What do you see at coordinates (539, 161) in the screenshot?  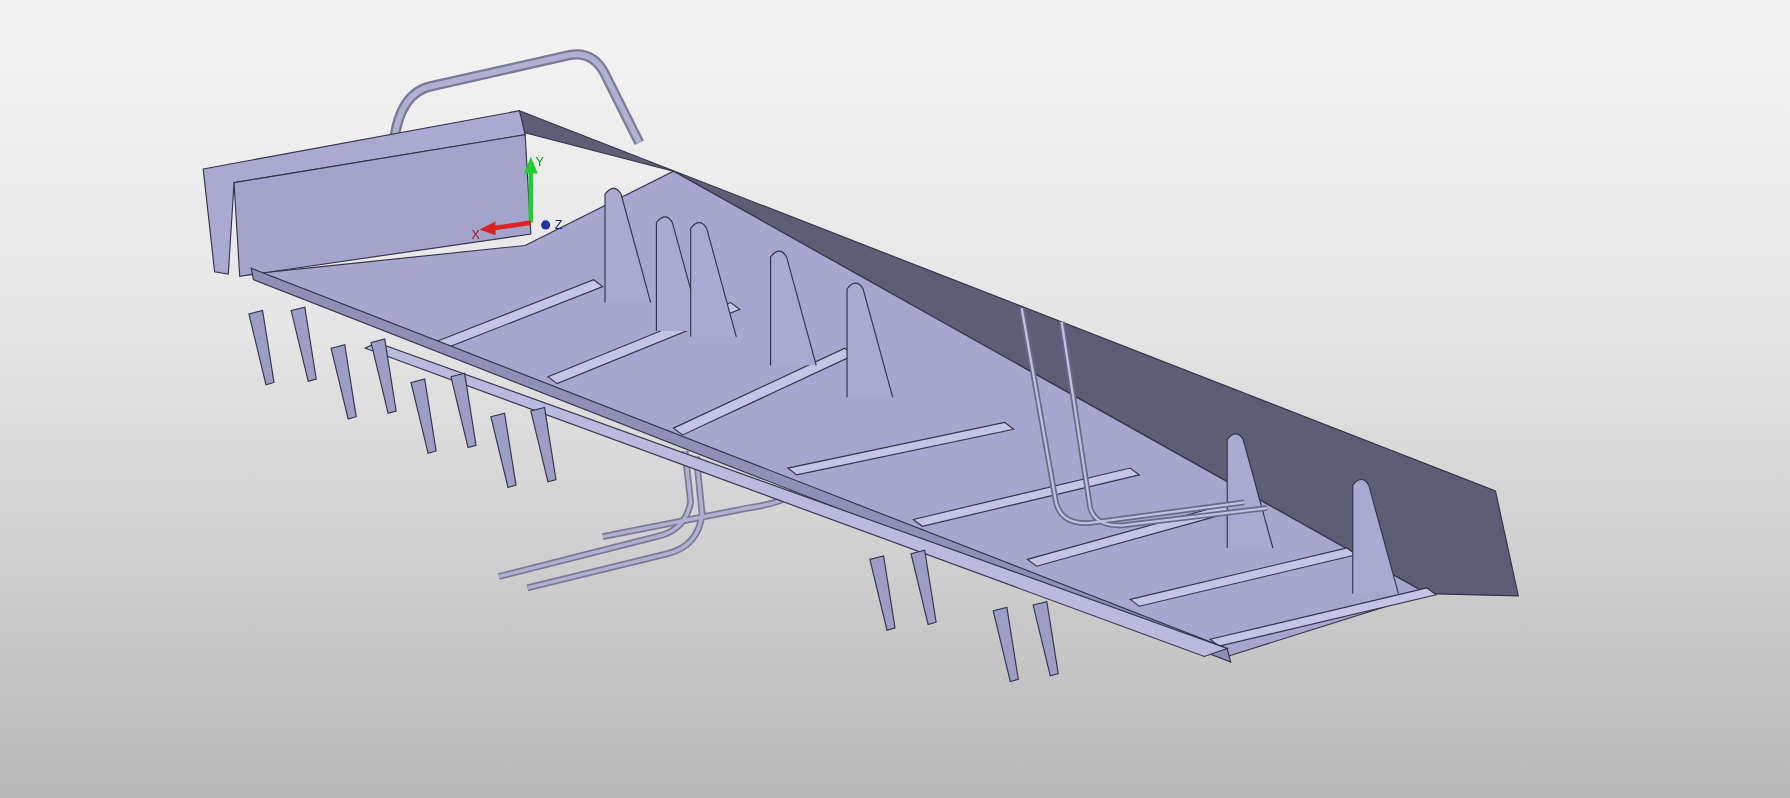 I see `y-axis-label: Y` at bounding box center [539, 161].